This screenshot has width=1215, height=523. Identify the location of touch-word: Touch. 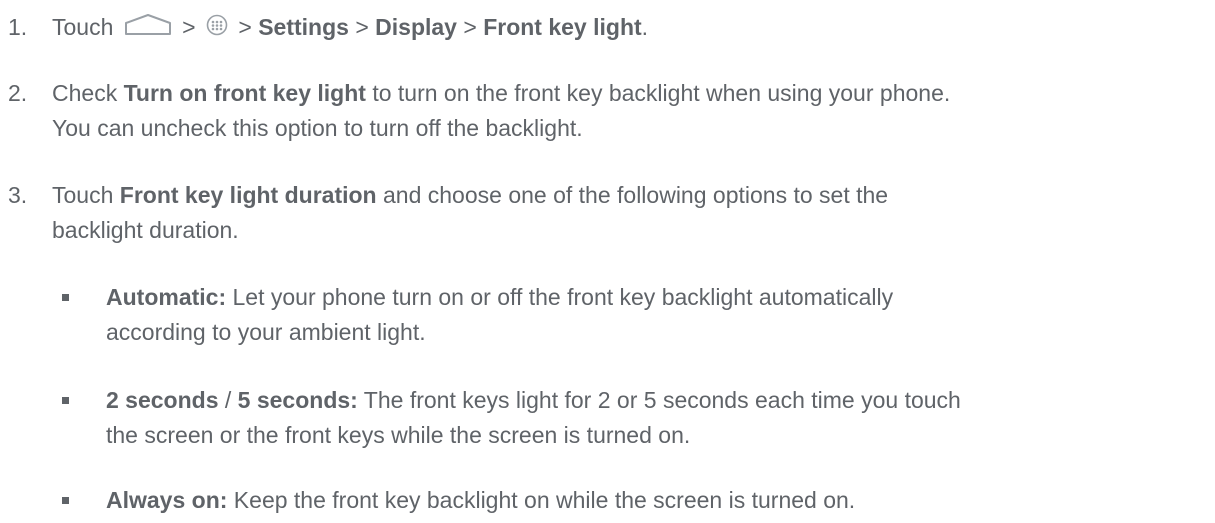
(83, 27).